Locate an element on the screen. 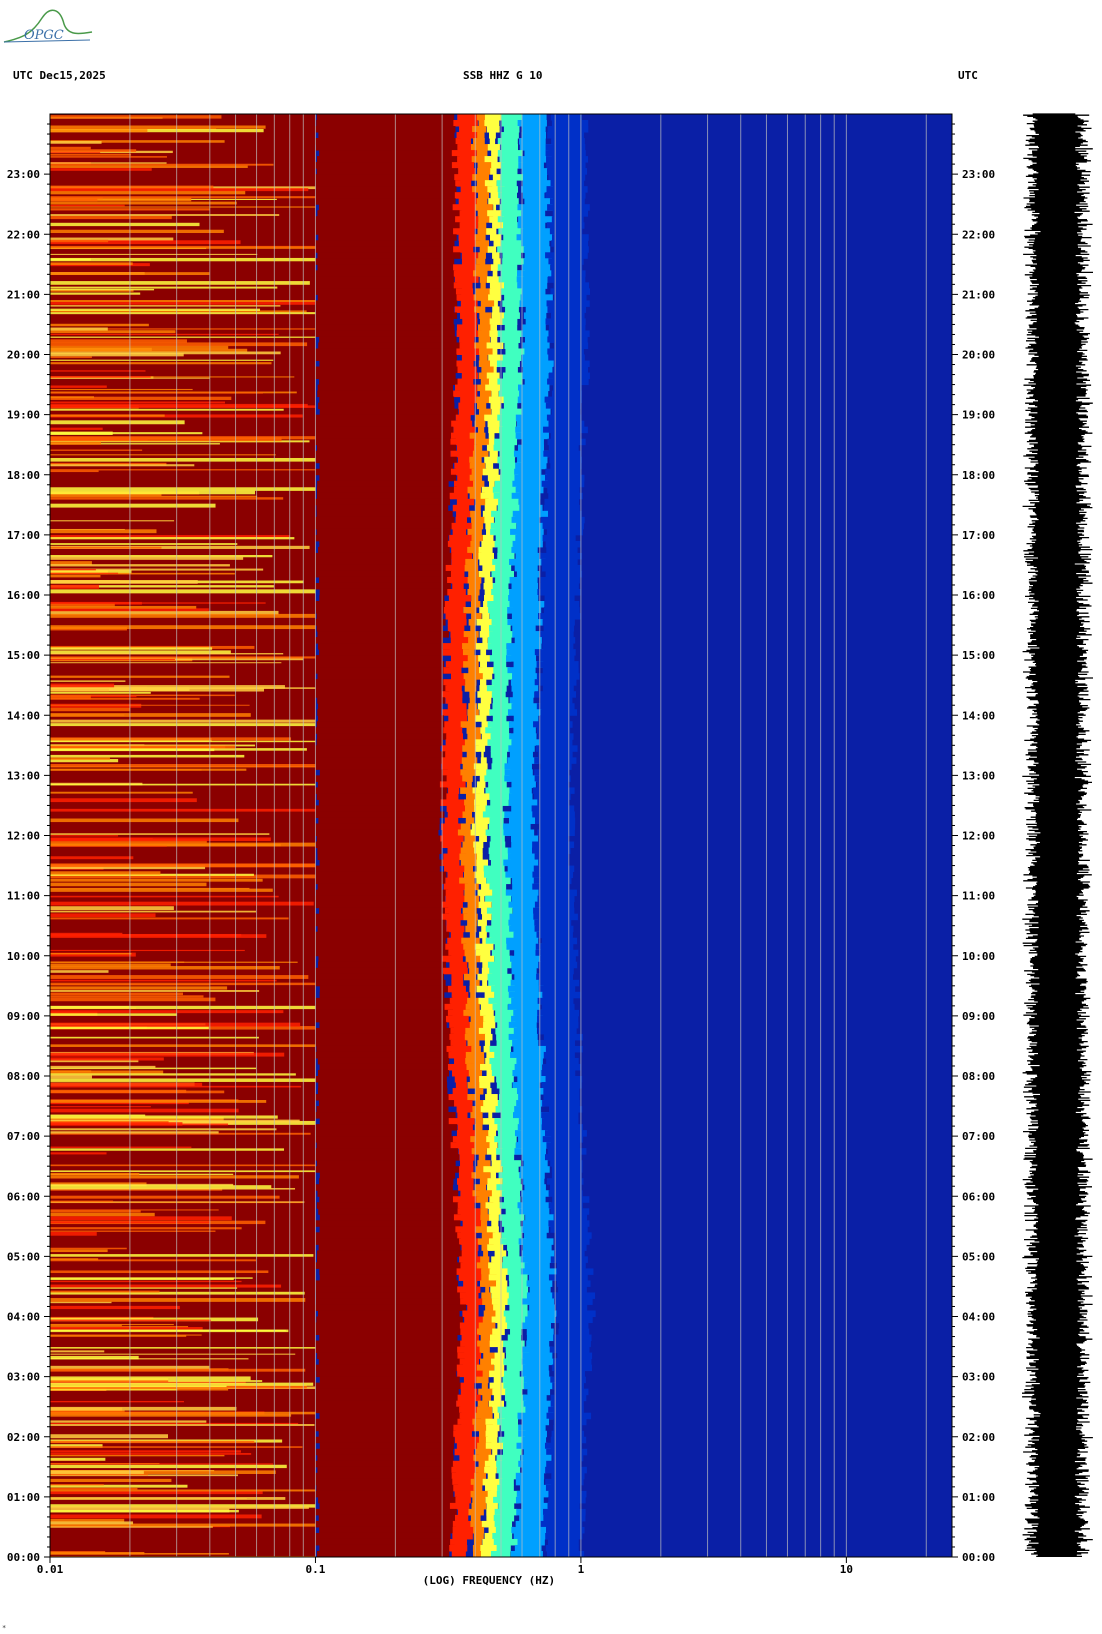 This screenshot has width=1102, height=1634. y-tick-label-right: 17:00 is located at coordinates (978, 535).